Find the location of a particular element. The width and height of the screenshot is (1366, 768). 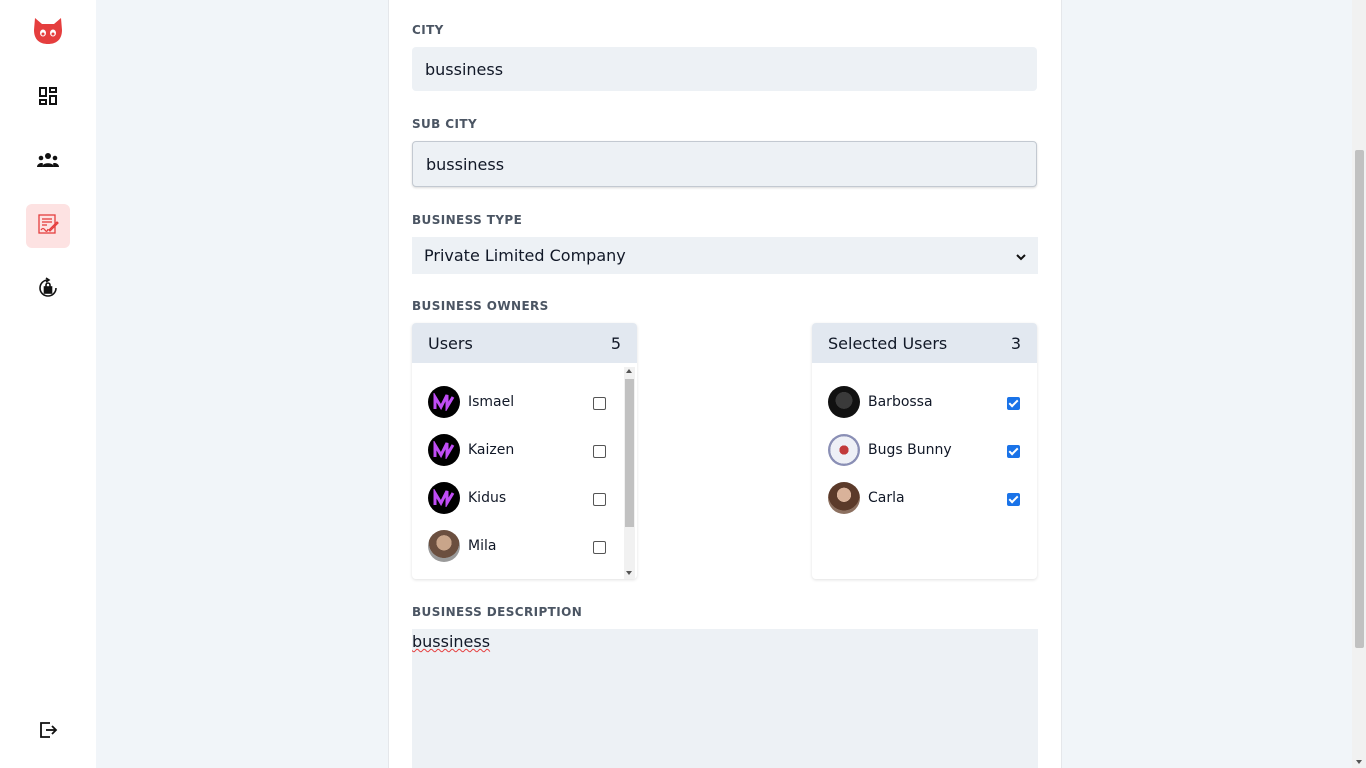

logout-button is located at coordinates (48, 732).